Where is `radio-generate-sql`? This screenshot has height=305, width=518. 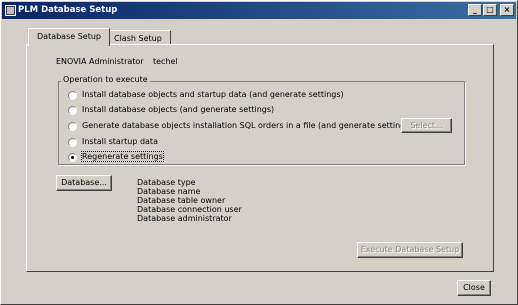
radio-generate-sql is located at coordinates (72, 126).